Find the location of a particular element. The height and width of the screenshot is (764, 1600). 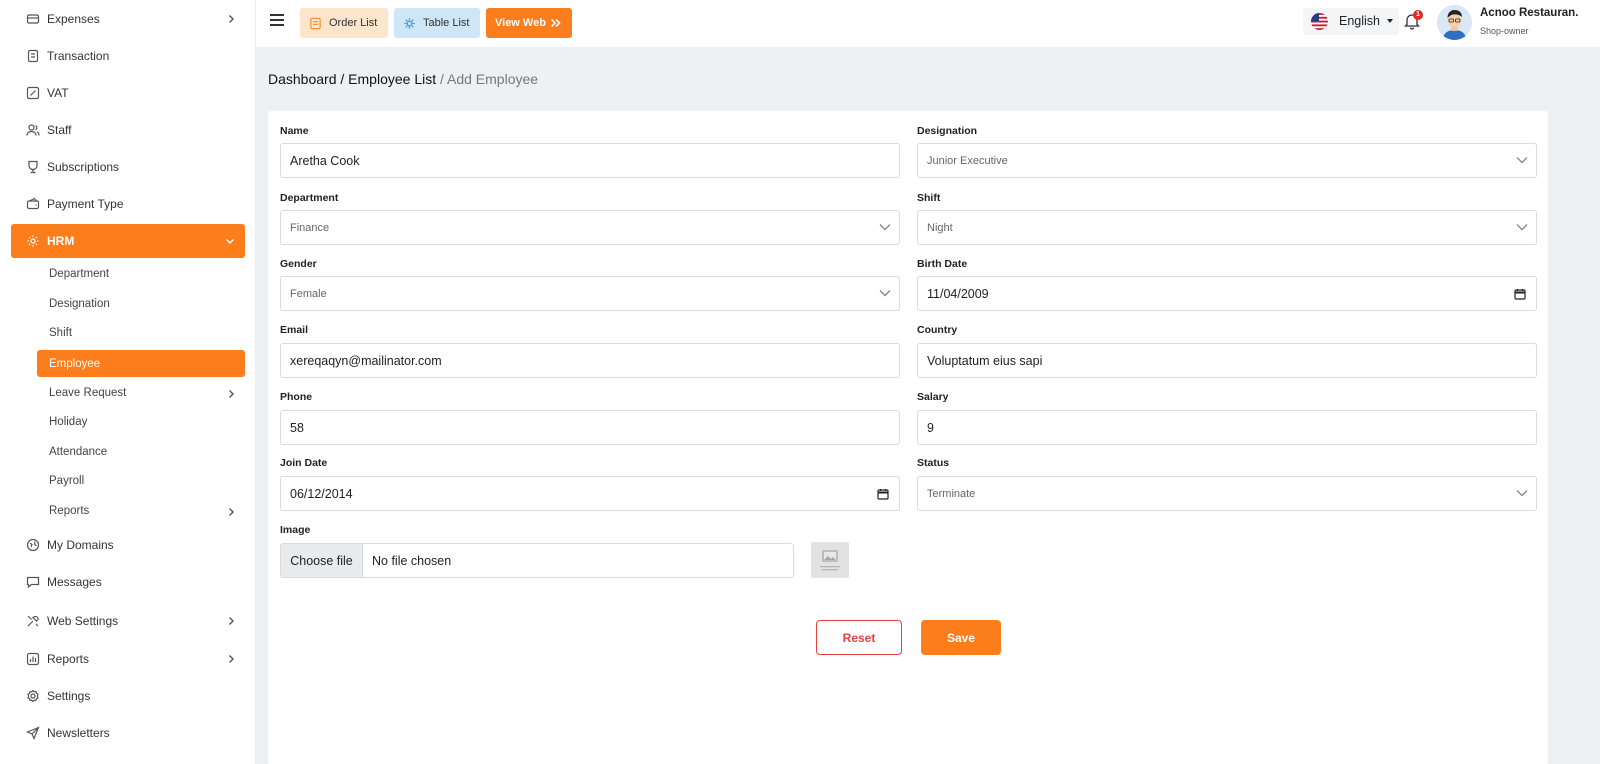

sidebar-subitem-shift: Shift is located at coordinates (141, 333).